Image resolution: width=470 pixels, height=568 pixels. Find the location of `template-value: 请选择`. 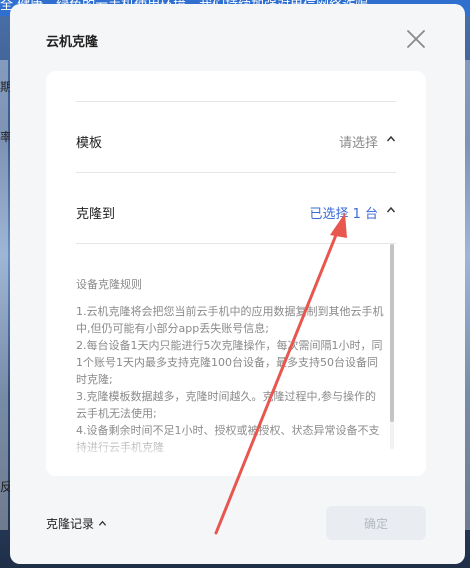

template-value: 请选择 is located at coordinates (358, 143).